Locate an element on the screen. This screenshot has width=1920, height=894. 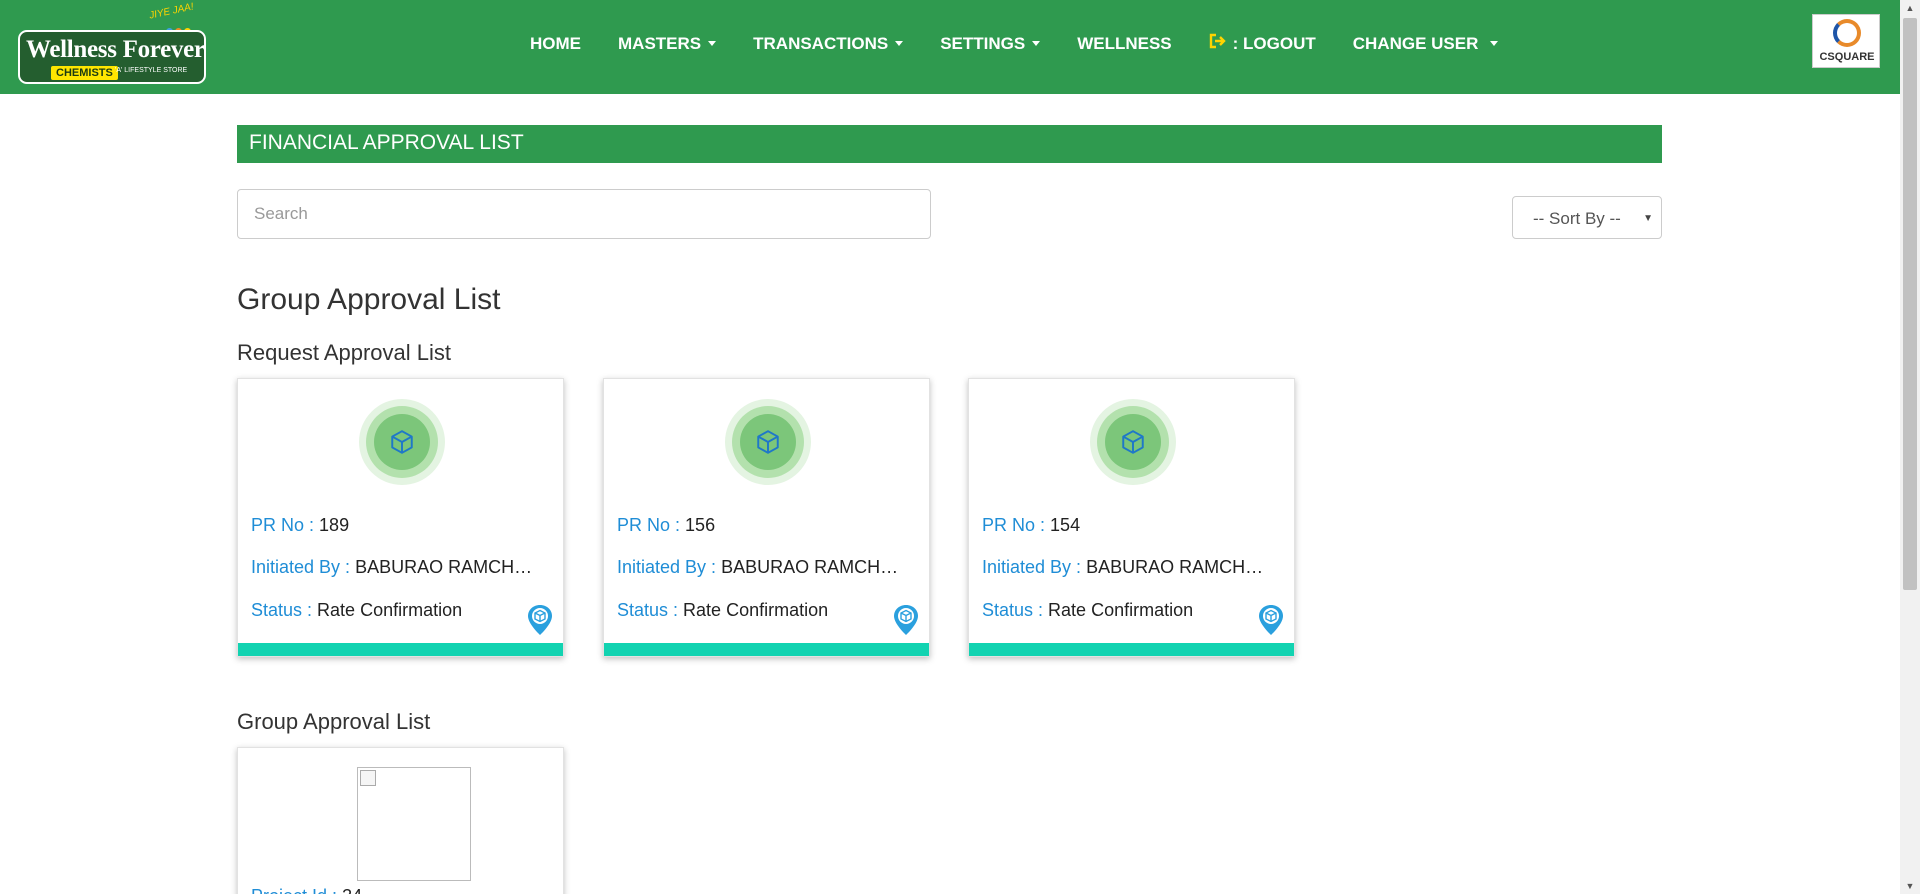
nav-logout: : LOGOUT is located at coordinates (1262, 43).